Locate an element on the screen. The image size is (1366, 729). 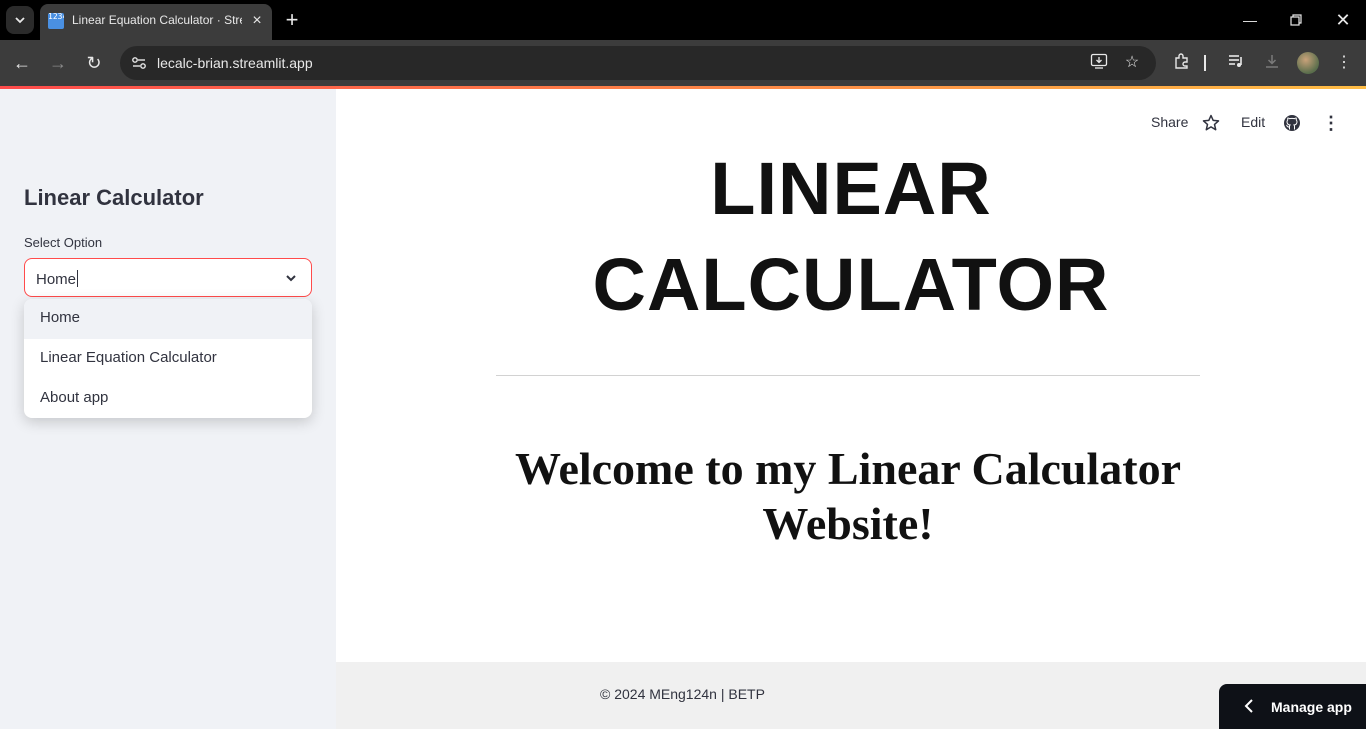
url-text: lecalc-brian.streamlit.app is located at coordinates (235, 63).